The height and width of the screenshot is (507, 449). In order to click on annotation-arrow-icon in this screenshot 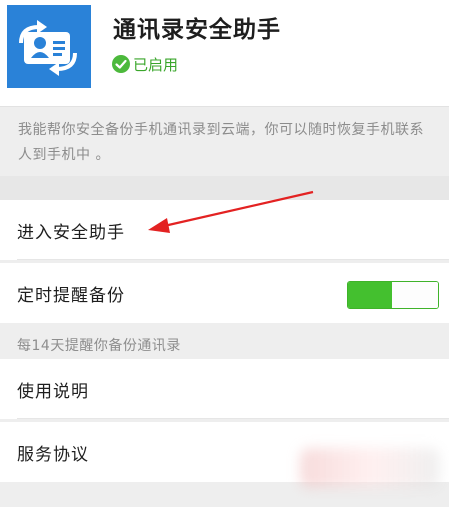, I will do `click(231, 211)`.